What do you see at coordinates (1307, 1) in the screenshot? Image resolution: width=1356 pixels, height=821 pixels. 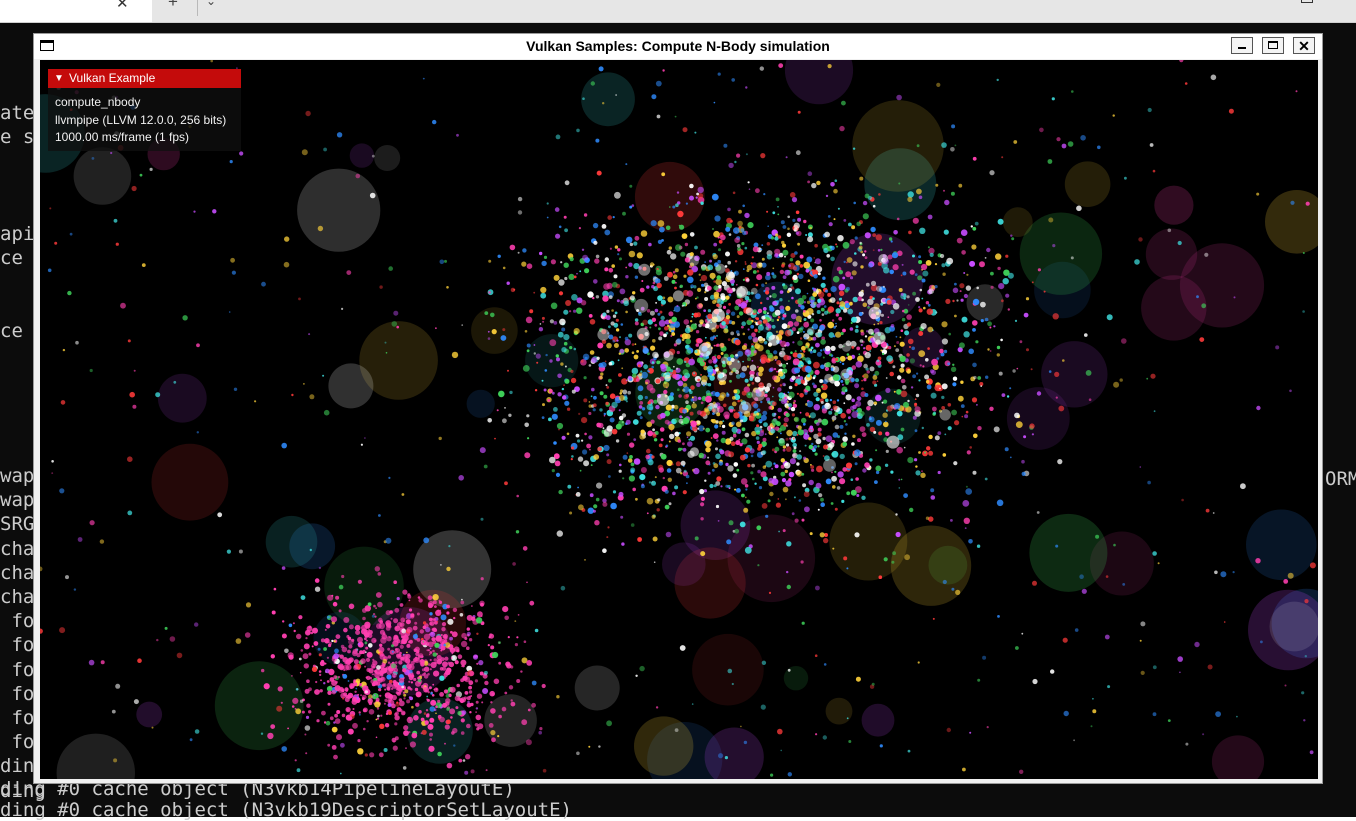 I see `host-window-button` at bounding box center [1307, 1].